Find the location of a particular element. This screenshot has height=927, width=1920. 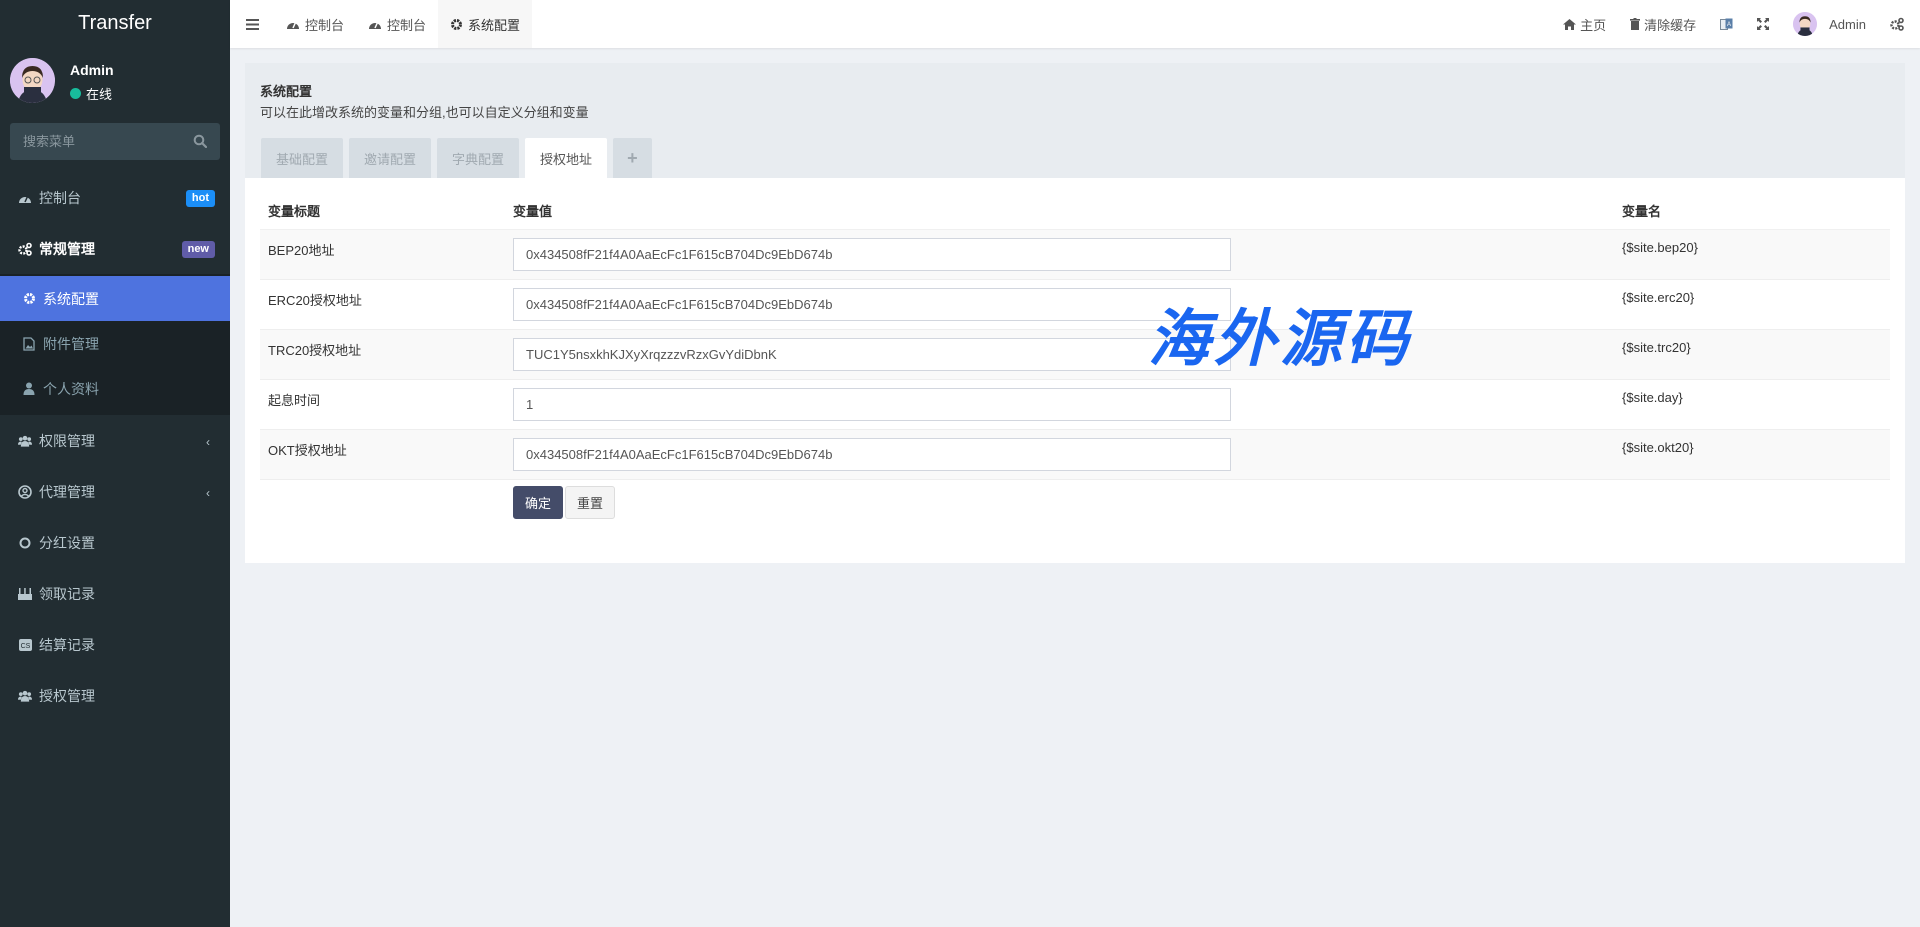

row-title: ERC20授权地址 is located at coordinates (382, 303).